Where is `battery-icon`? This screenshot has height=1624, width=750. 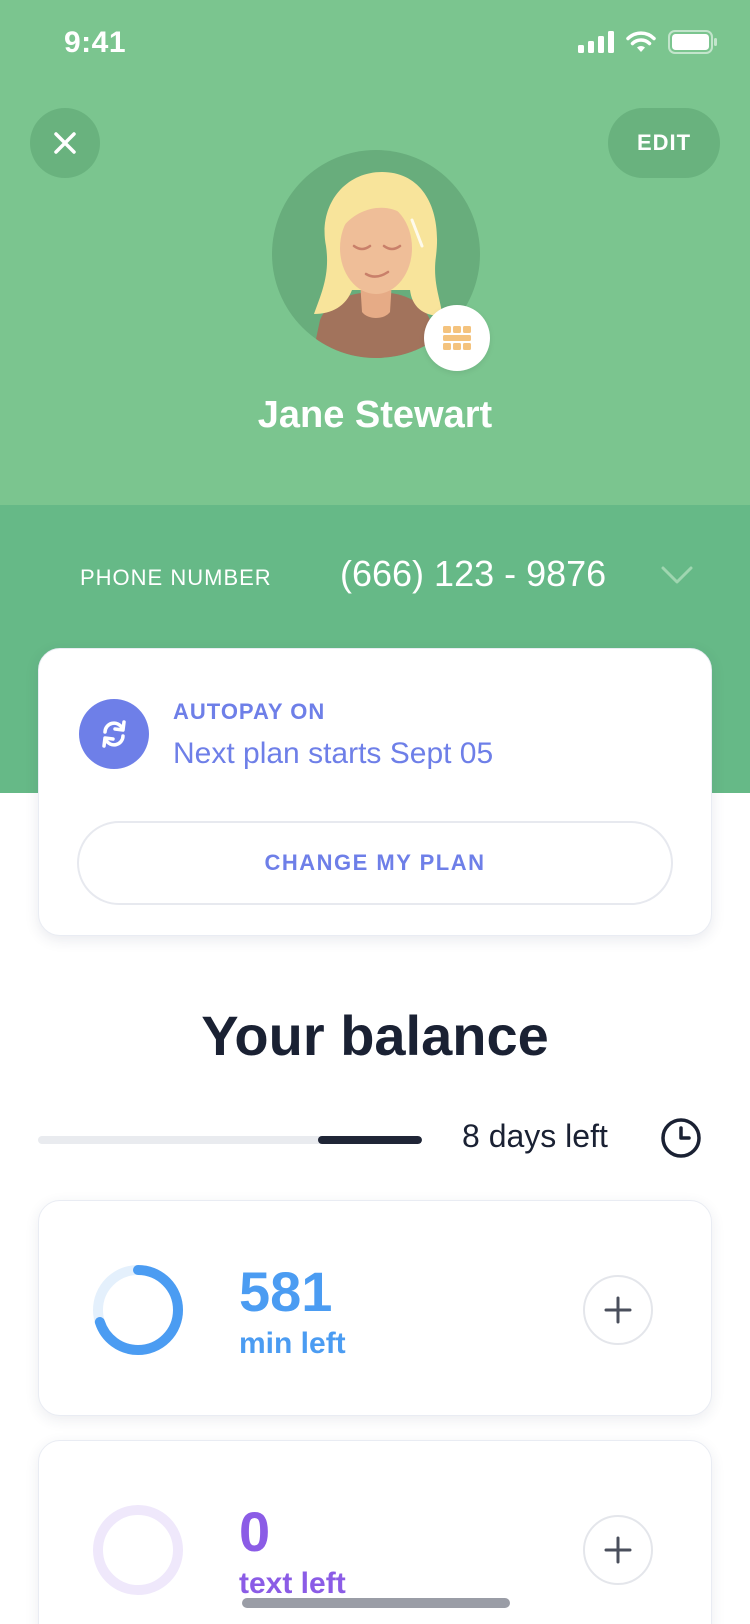 battery-icon is located at coordinates (692, 42).